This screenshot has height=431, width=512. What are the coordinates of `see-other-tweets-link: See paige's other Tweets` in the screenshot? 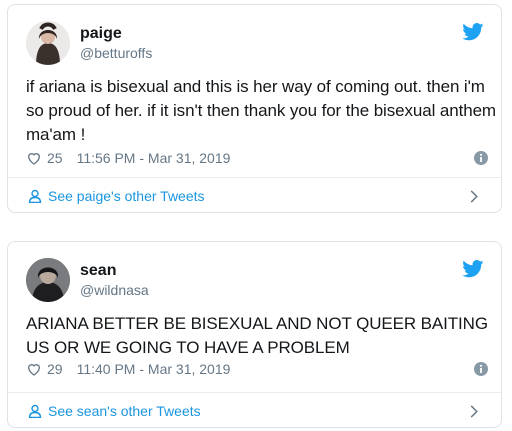 It's located at (254, 195).